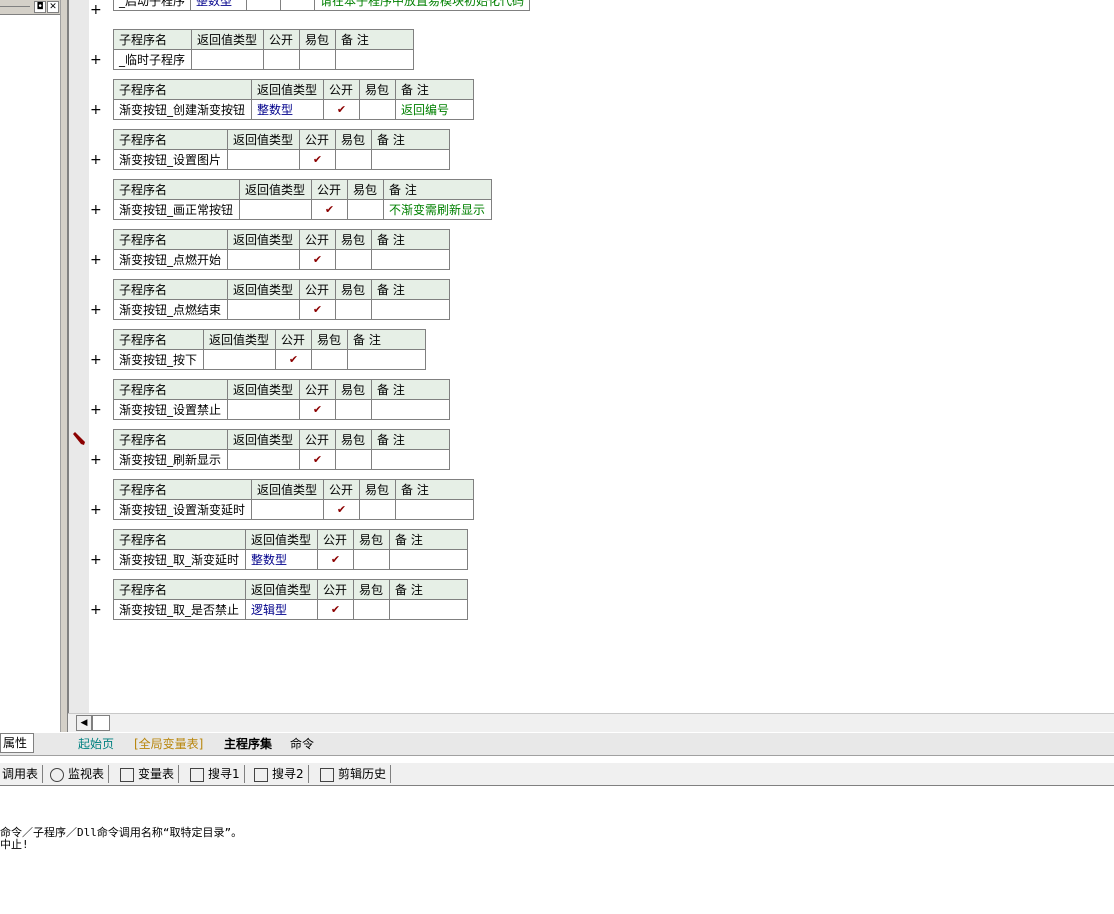  I want to click on search1-button: 搜寻1, so click(217, 774).